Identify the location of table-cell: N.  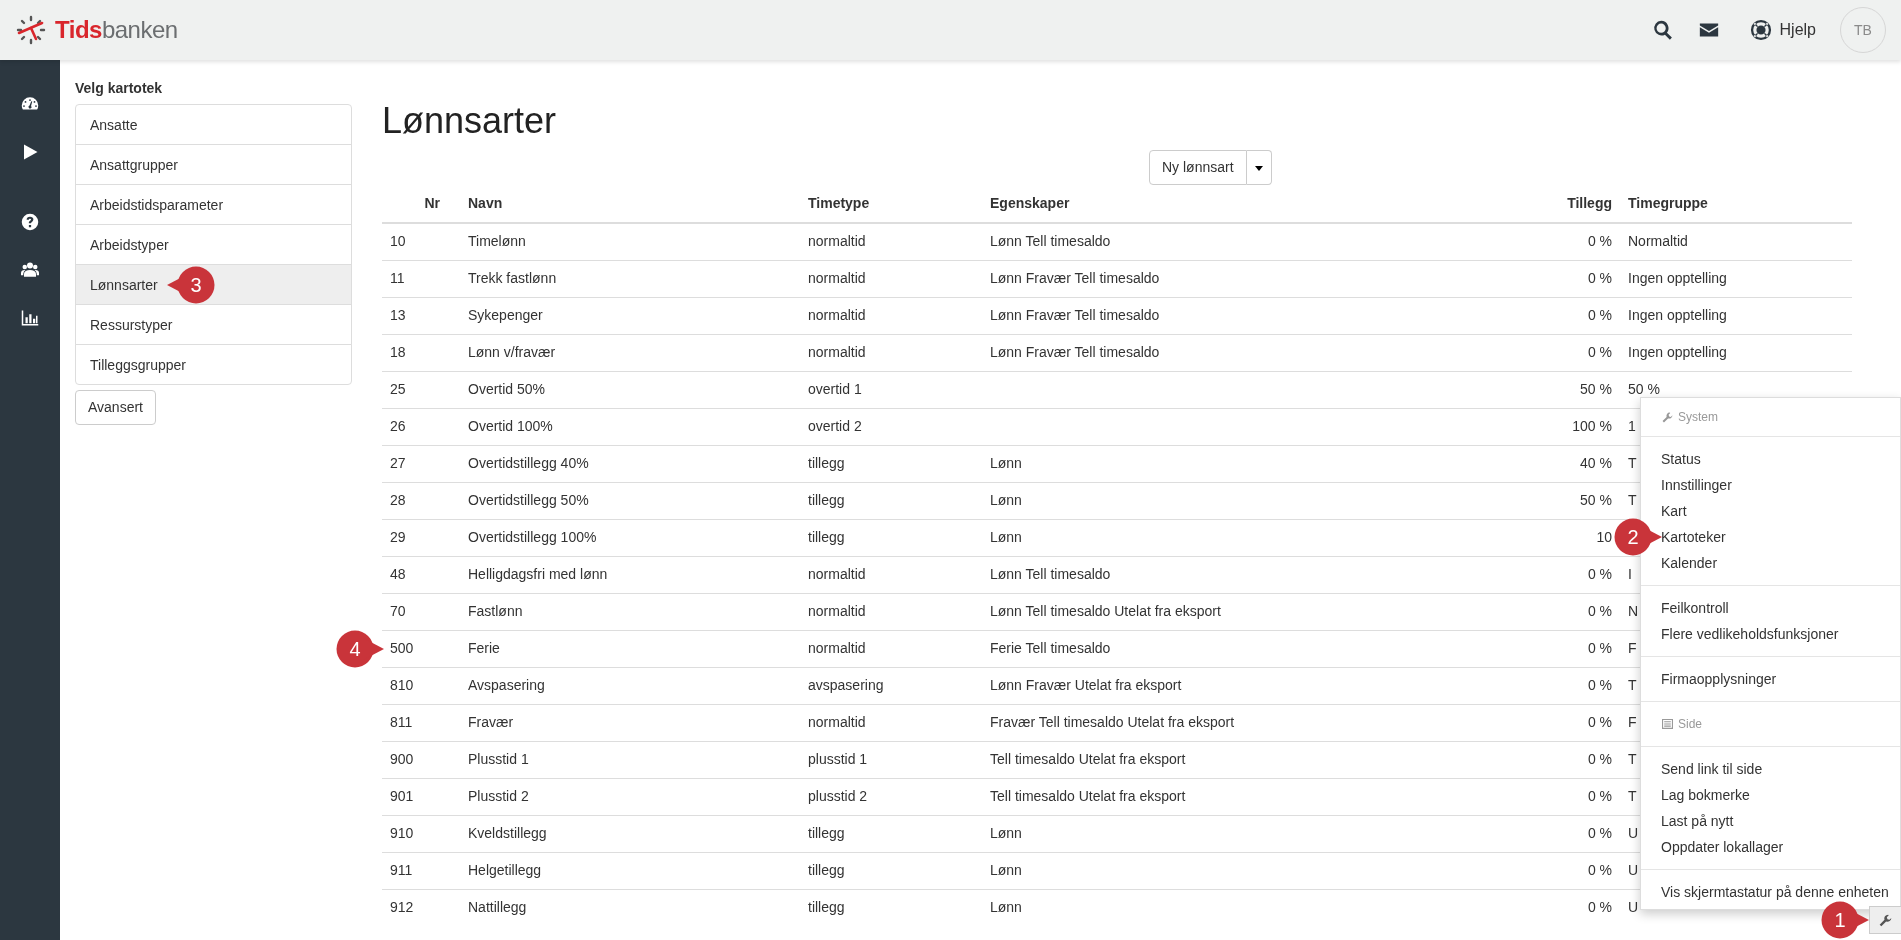
(1633, 611).